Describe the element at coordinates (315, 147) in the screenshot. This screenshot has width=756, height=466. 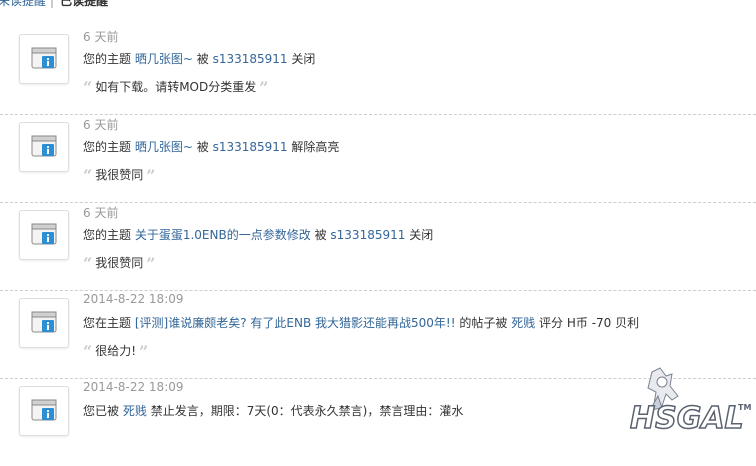
I see `notice-action: 解除高亮` at that location.